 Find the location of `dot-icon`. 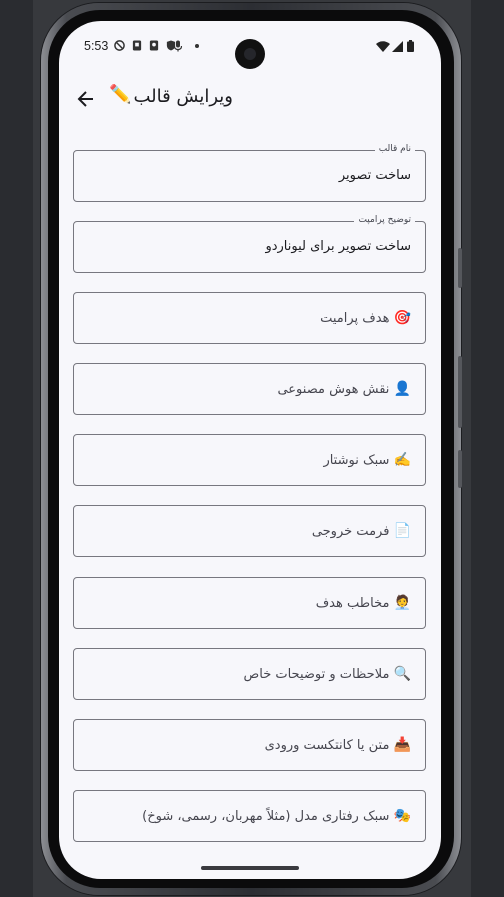

dot-icon is located at coordinates (197, 46).